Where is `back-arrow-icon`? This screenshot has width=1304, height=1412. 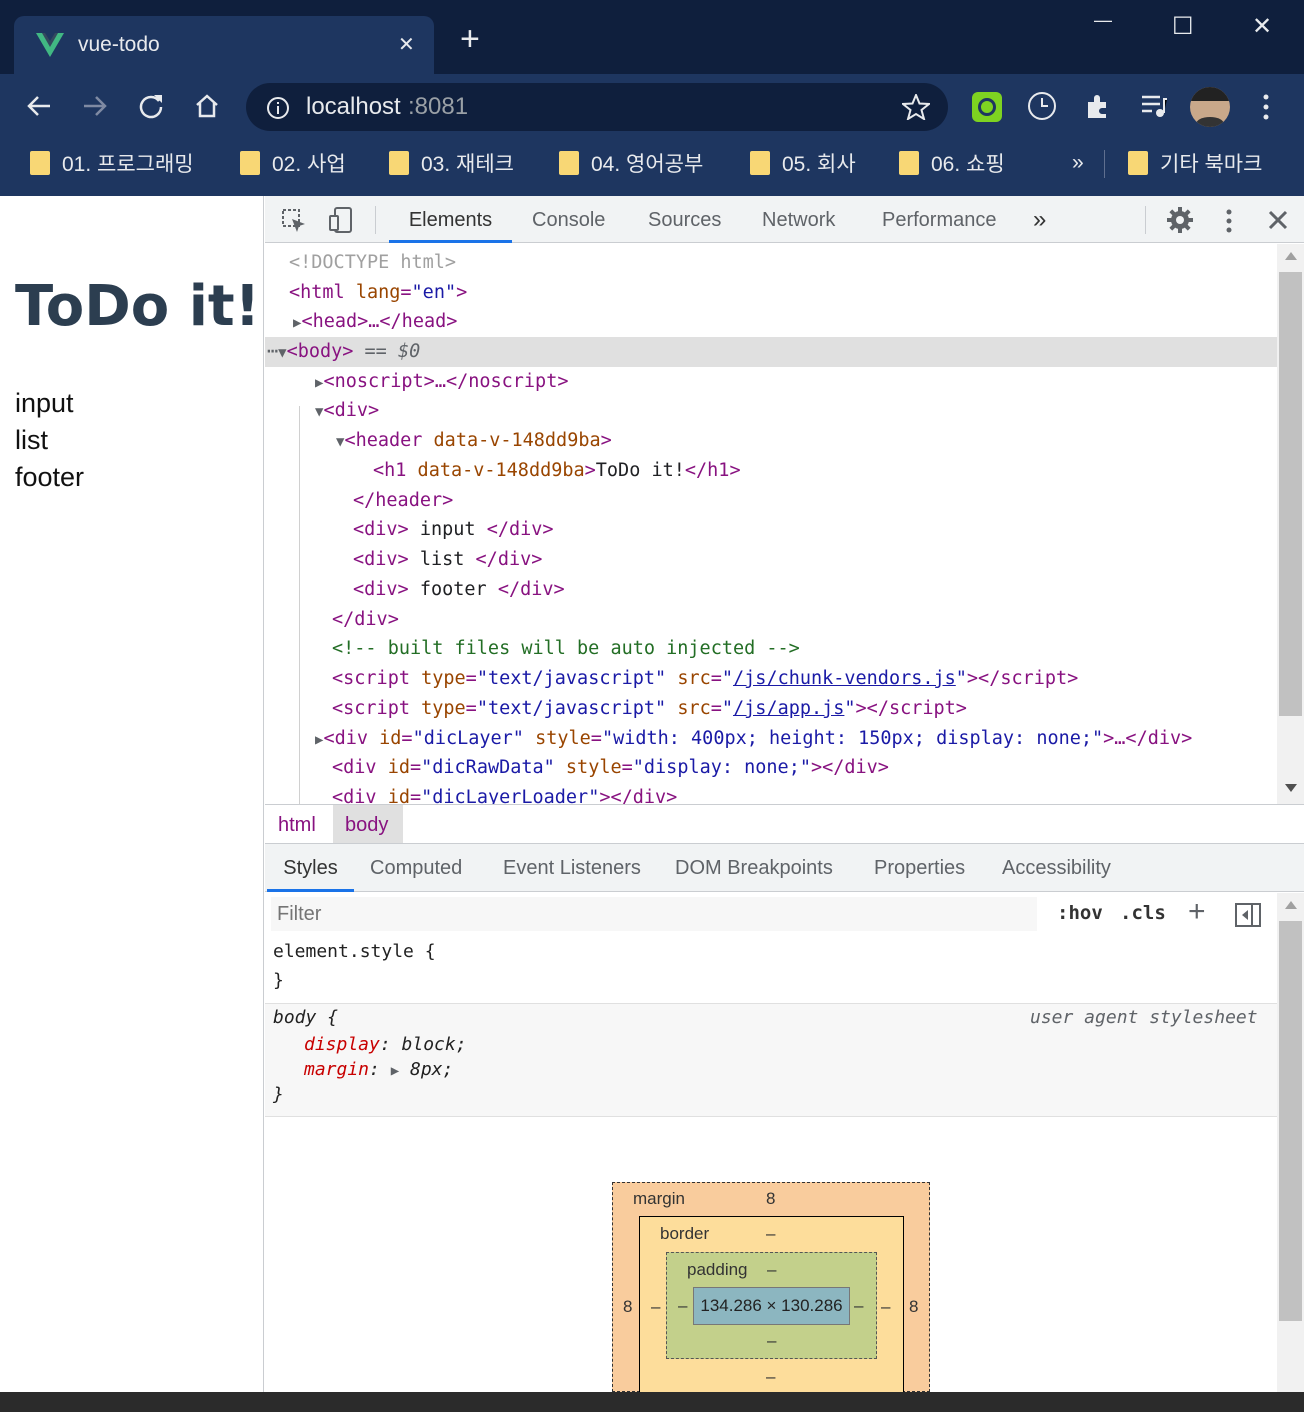
back-arrow-icon is located at coordinates (39, 106).